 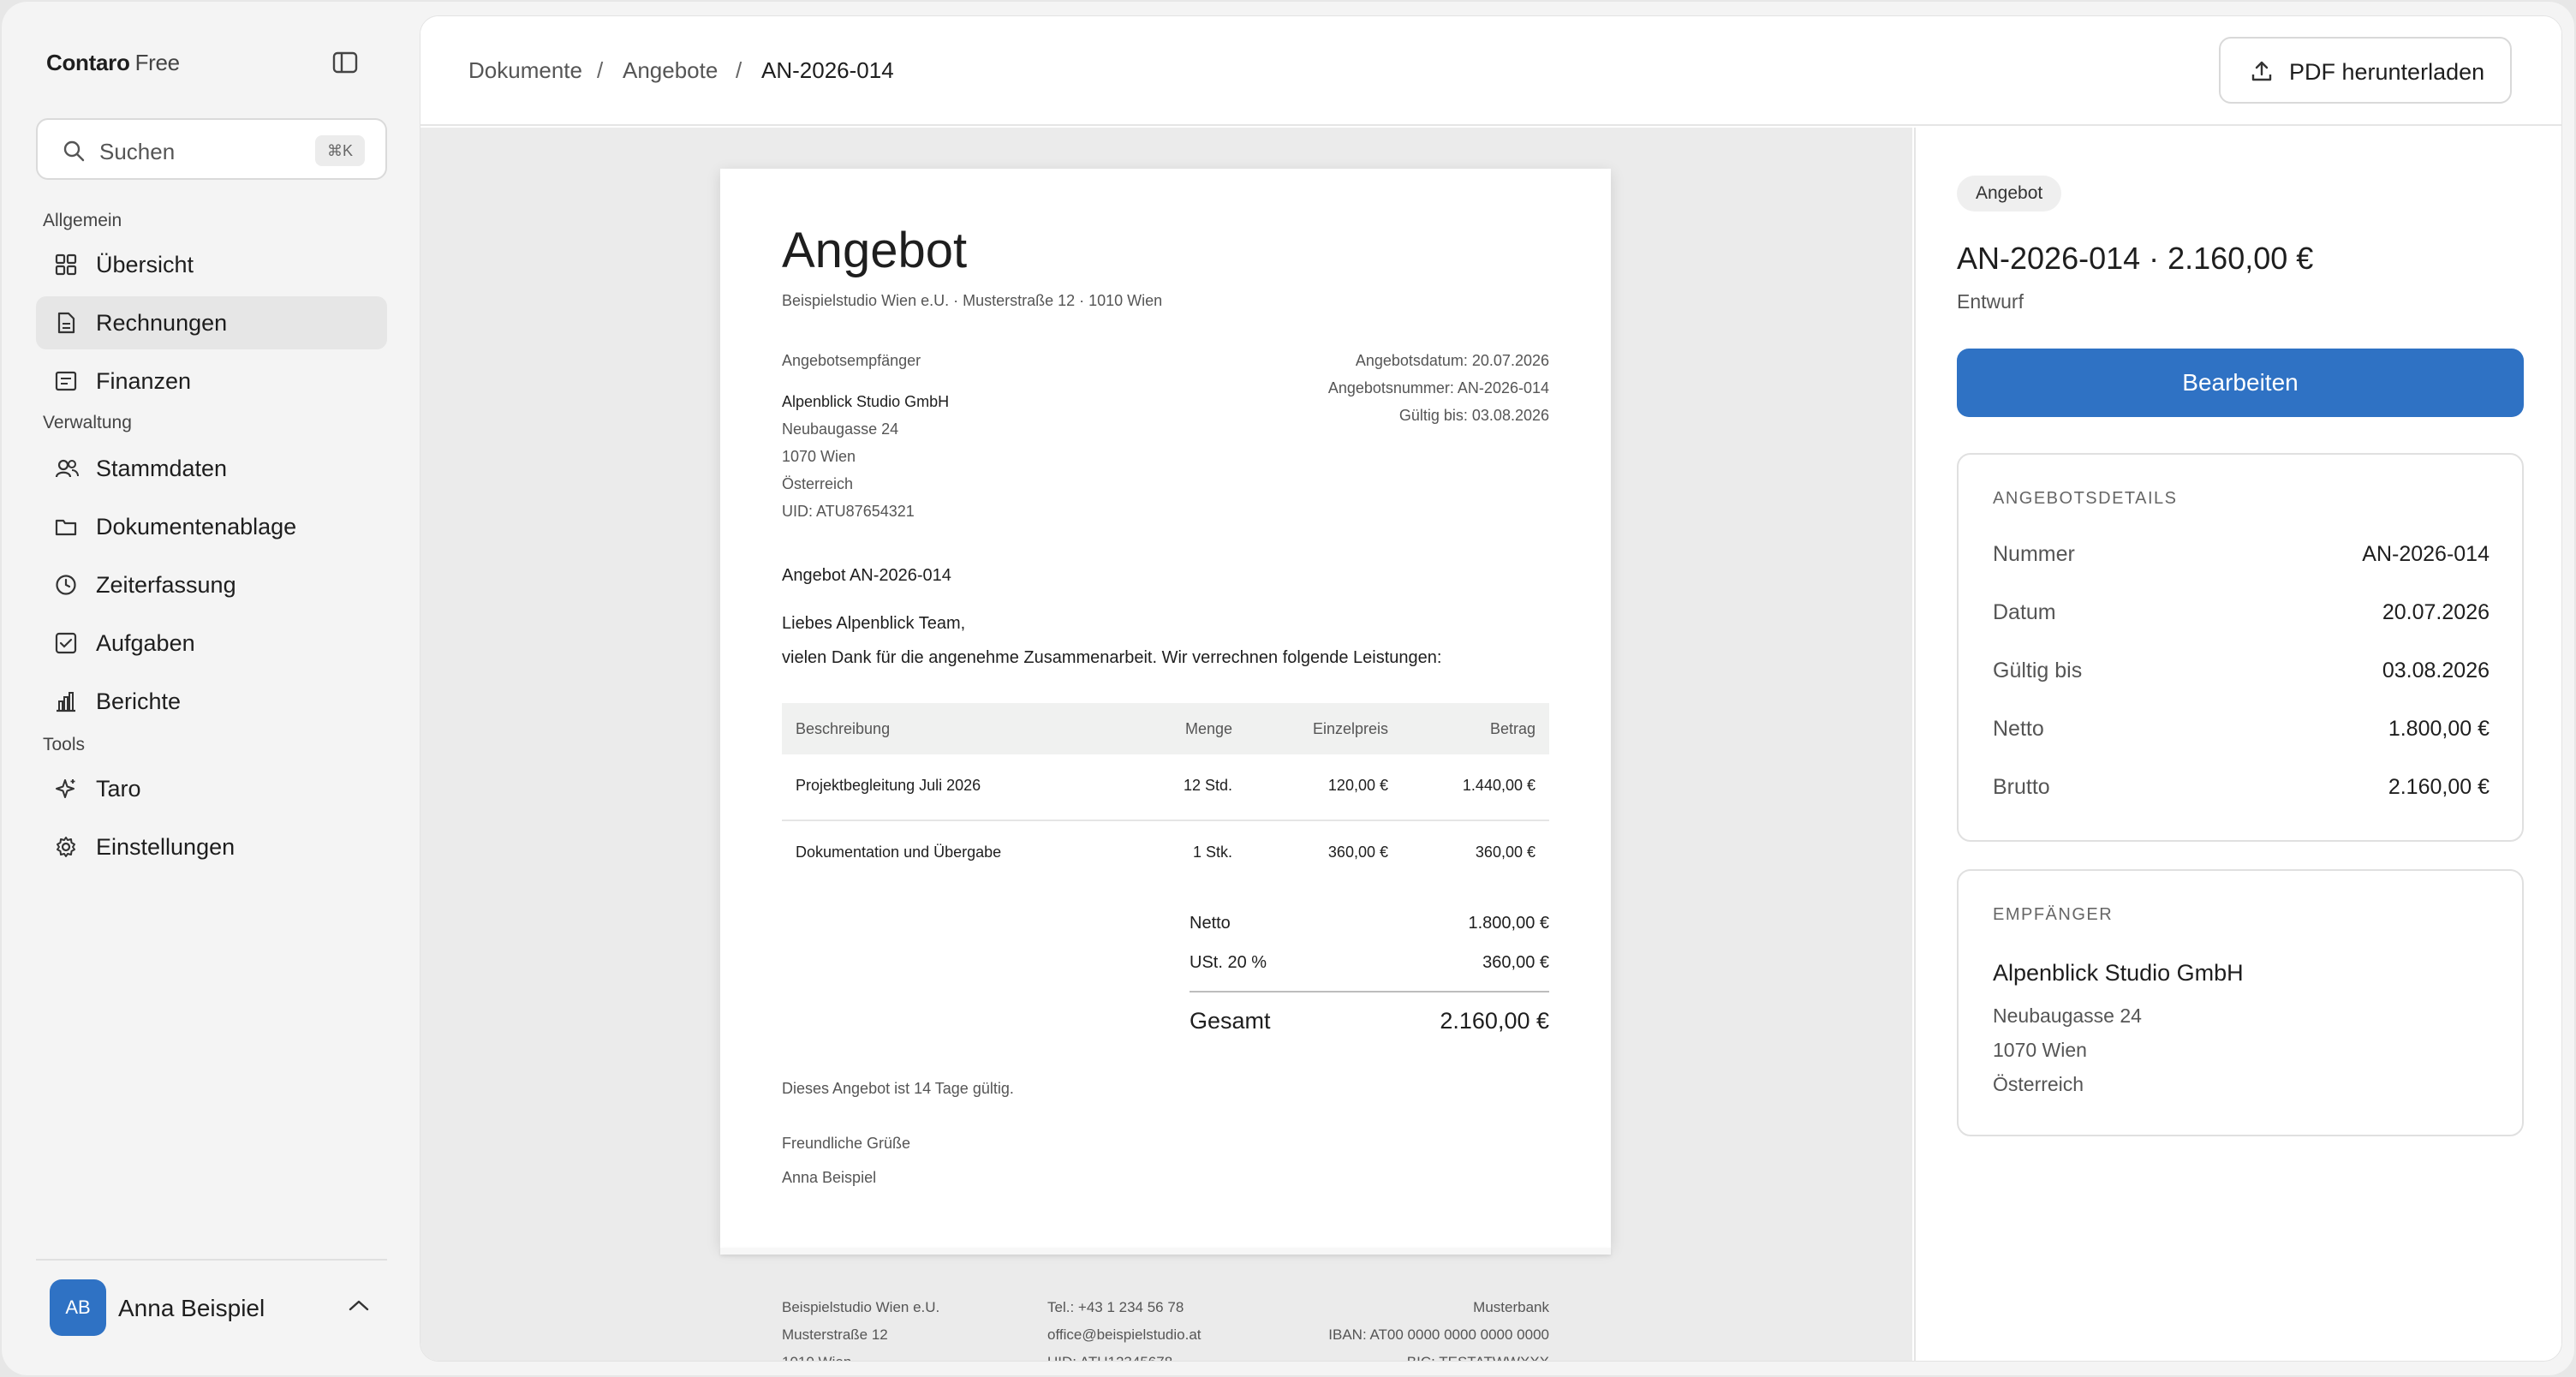 What do you see at coordinates (212, 846) in the screenshot?
I see `sidebar-item-einstellungen: Einstellungen` at bounding box center [212, 846].